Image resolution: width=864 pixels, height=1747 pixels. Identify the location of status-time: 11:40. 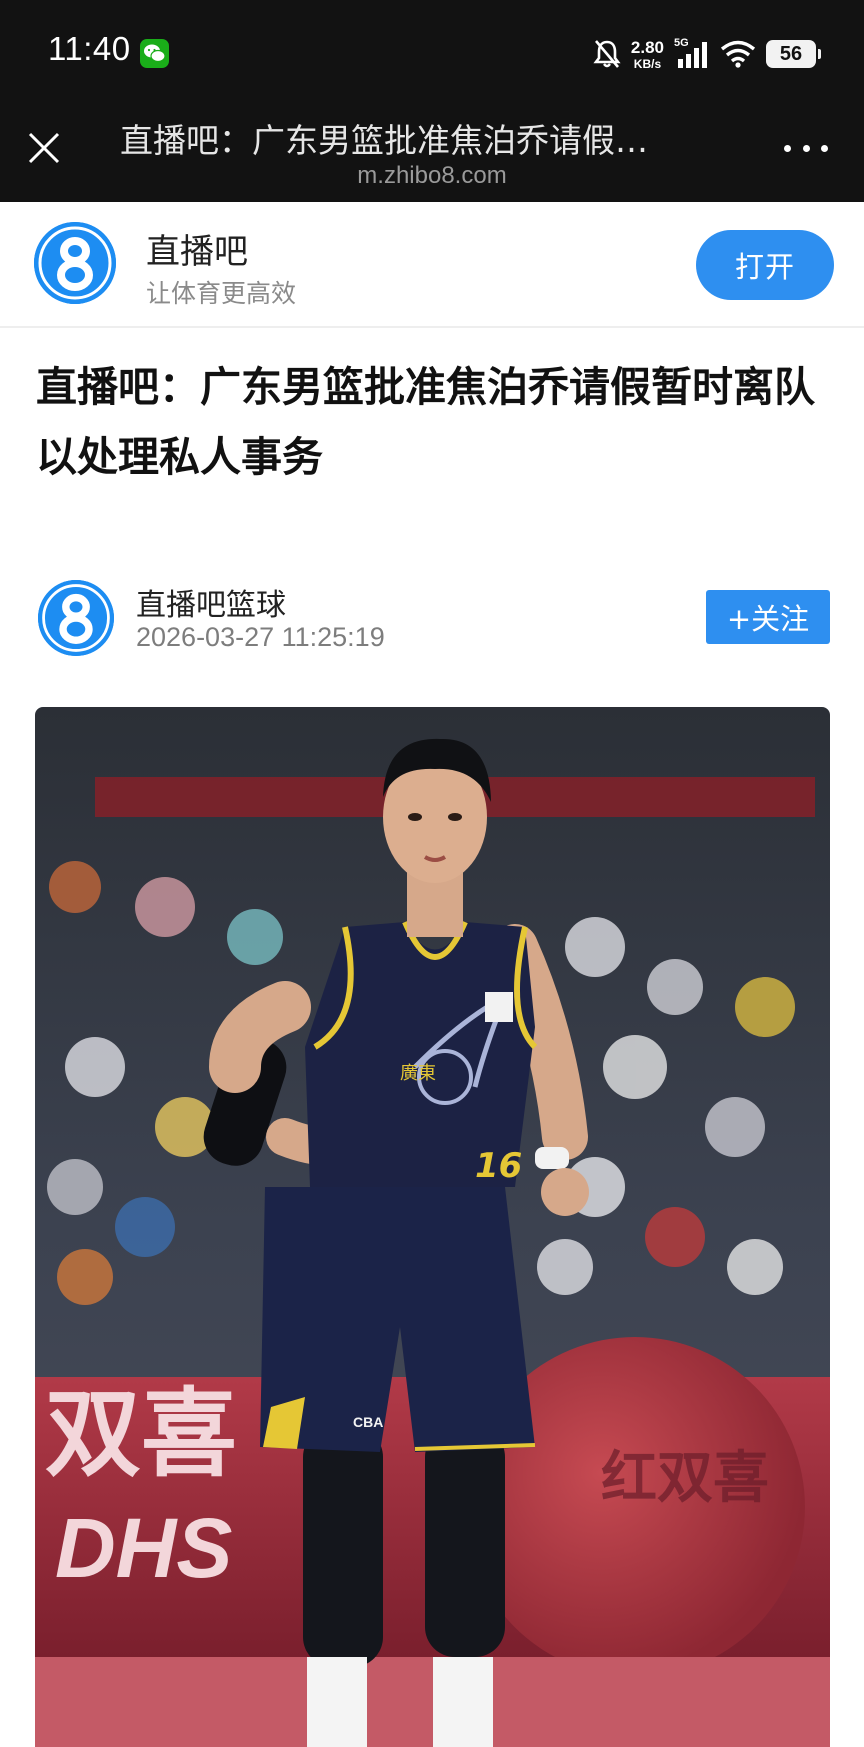
(89, 48).